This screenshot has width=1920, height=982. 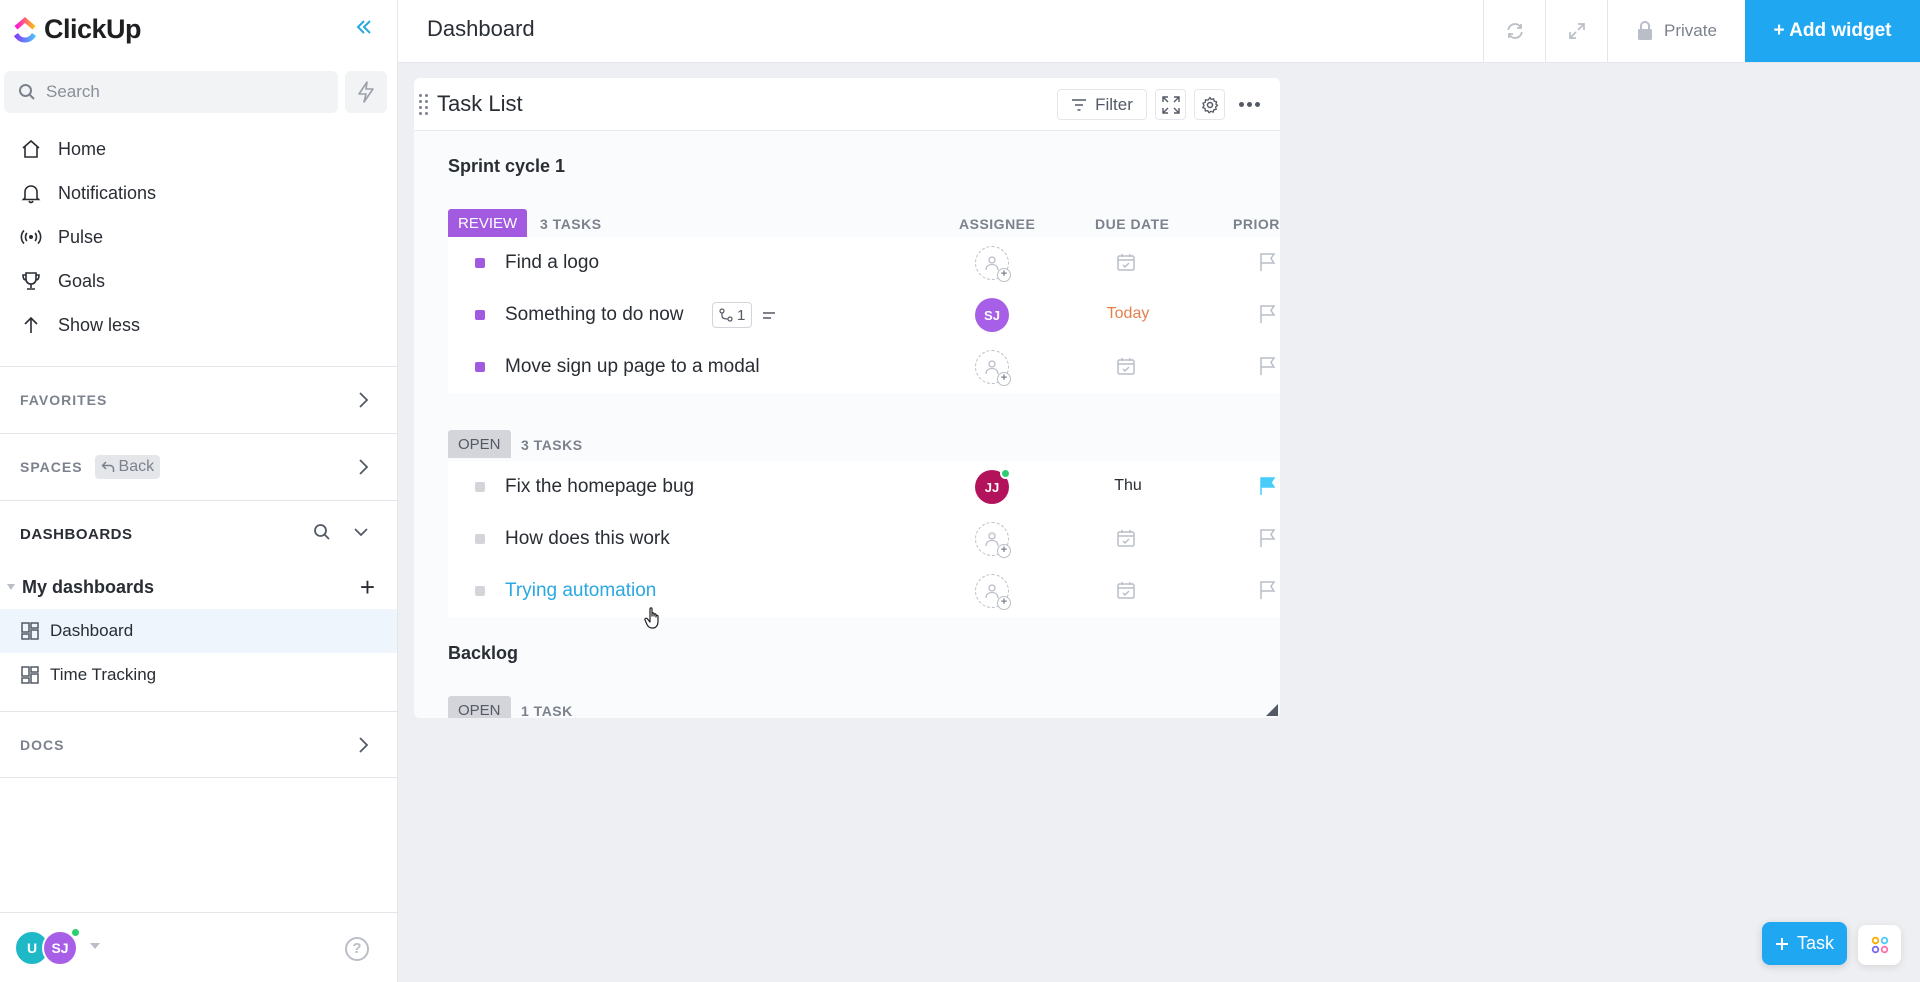 I want to click on nav-pulse: Pulse, so click(x=198, y=237).